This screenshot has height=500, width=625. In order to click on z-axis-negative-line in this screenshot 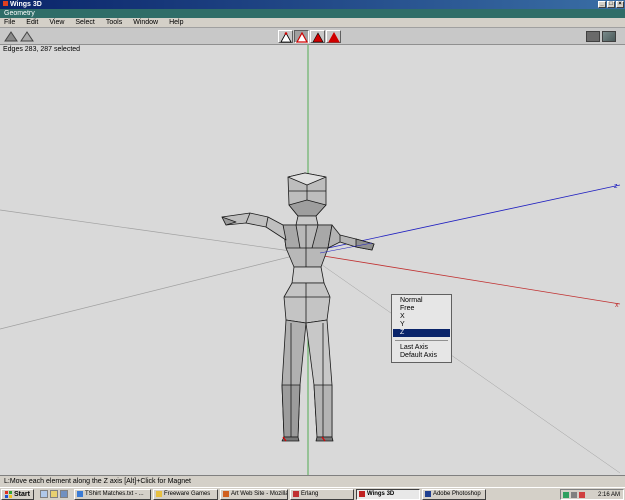, I will do `click(153, 291)`.